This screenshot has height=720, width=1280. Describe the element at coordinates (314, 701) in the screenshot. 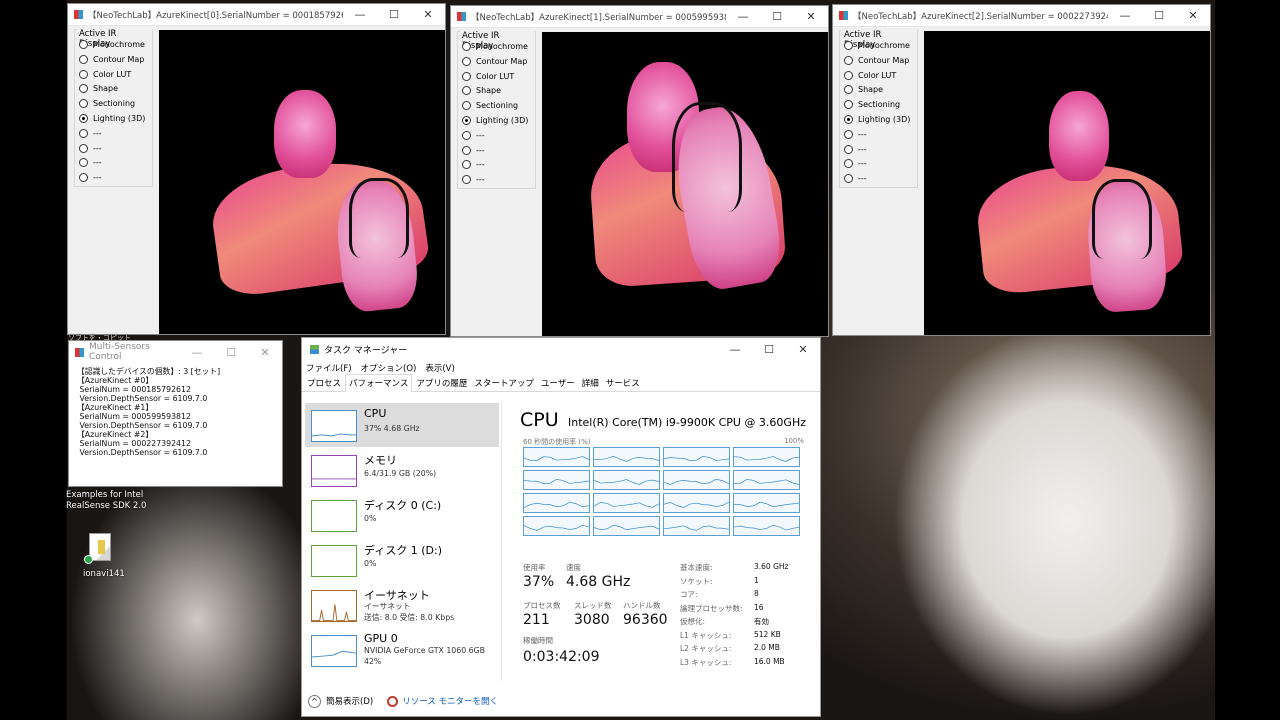

I see `chevron-up-icon: ^` at that location.